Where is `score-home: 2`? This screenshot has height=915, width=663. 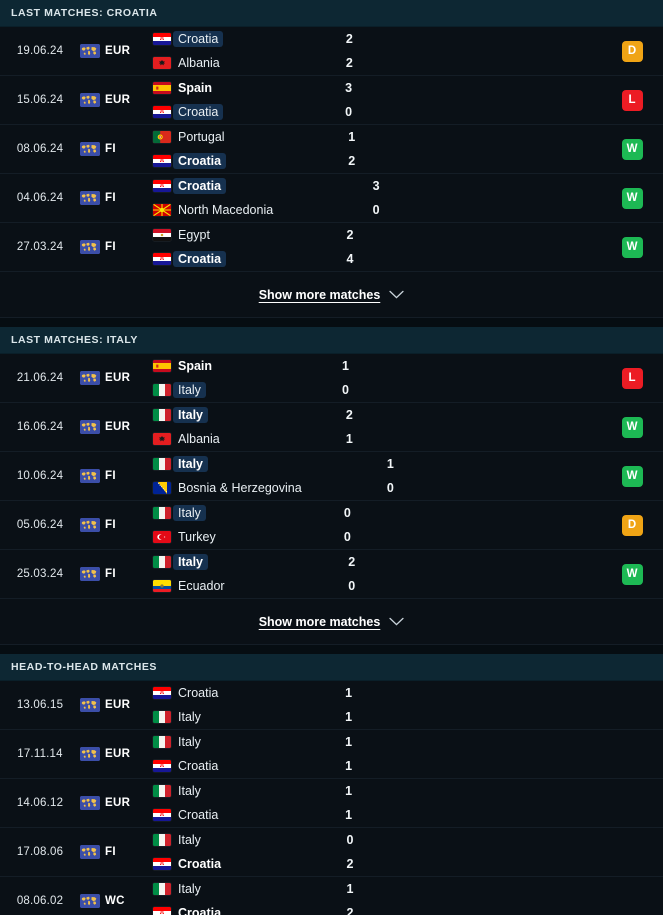
score-home: 2 is located at coordinates (349, 415).